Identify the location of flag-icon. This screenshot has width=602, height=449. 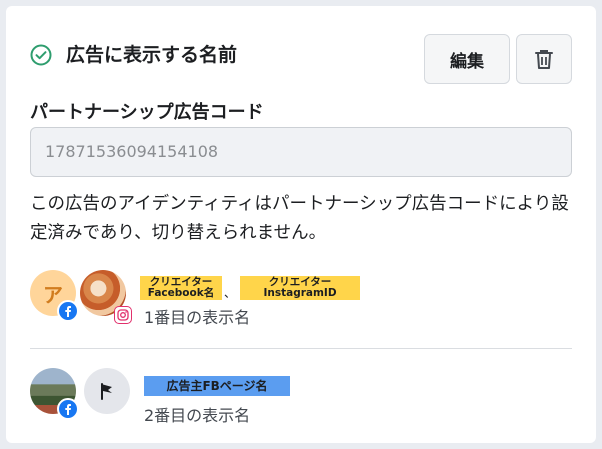
(106, 391).